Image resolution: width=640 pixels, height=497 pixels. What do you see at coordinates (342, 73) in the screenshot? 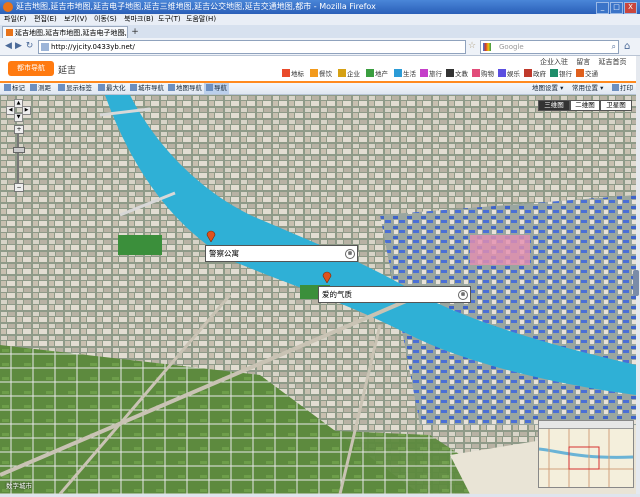
I see `enterprise-icon` at bounding box center [342, 73].